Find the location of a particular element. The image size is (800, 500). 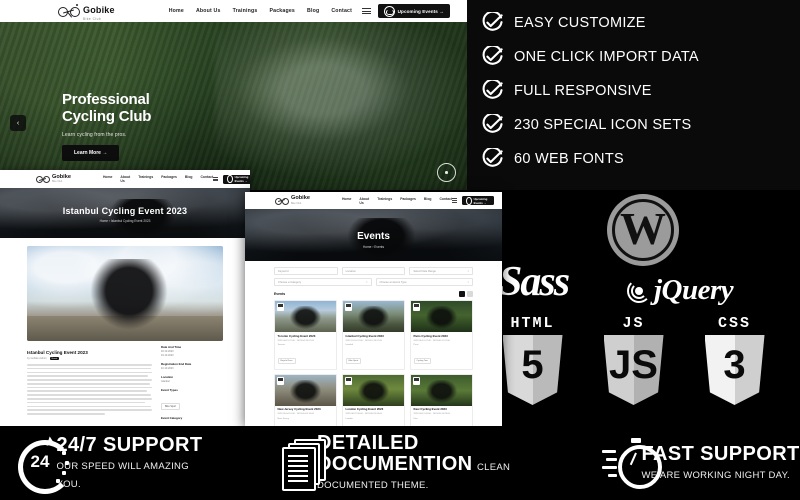

carousel-prev-arrow-icon: ‹ is located at coordinates (18, 123).